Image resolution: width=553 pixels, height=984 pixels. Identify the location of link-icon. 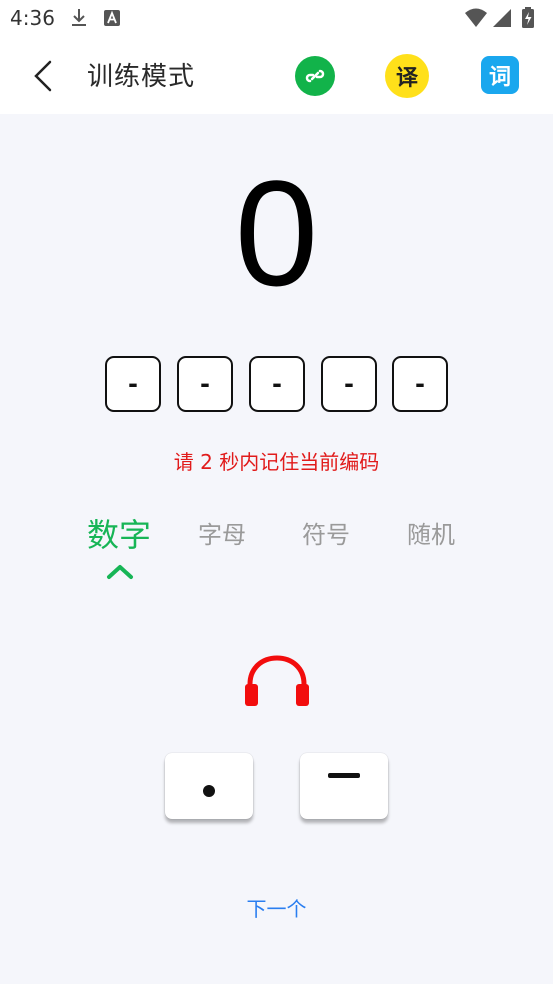
(315, 76).